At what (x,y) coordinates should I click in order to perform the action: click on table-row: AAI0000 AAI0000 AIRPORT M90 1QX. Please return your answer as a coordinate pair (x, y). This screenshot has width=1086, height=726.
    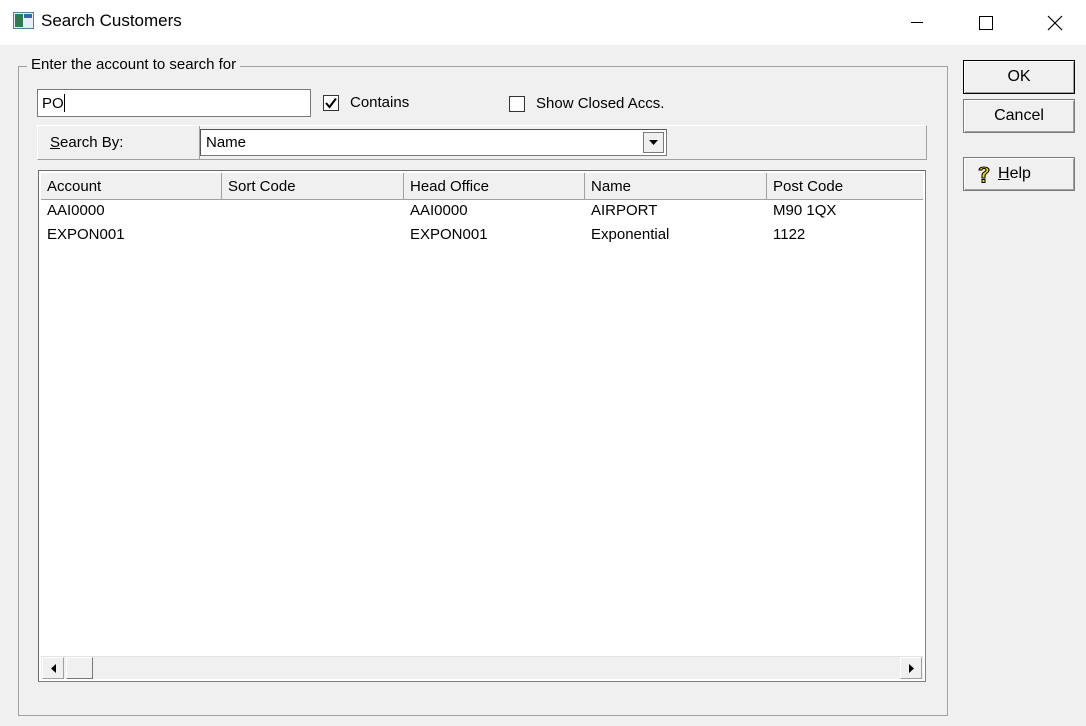
    Looking at the image, I should click on (482, 214).